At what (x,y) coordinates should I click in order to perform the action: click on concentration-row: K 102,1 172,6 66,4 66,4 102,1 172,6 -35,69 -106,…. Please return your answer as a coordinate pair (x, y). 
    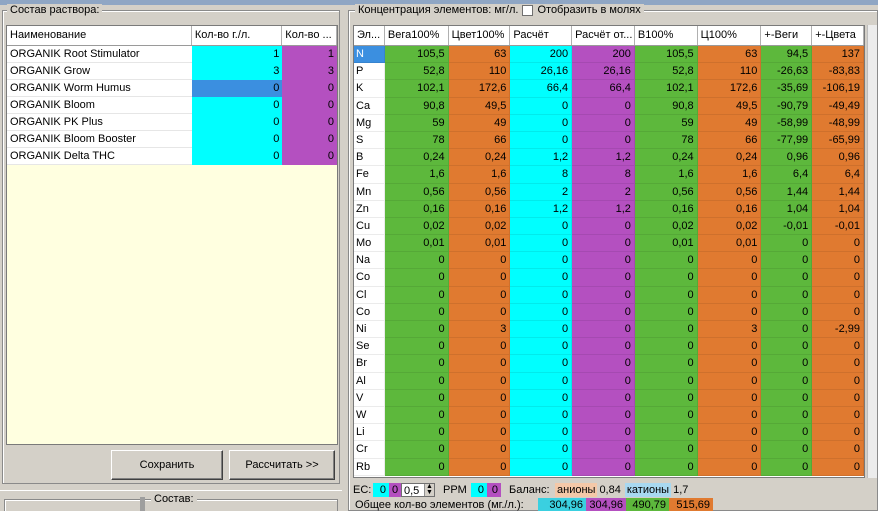
    Looking at the image, I should click on (609, 89).